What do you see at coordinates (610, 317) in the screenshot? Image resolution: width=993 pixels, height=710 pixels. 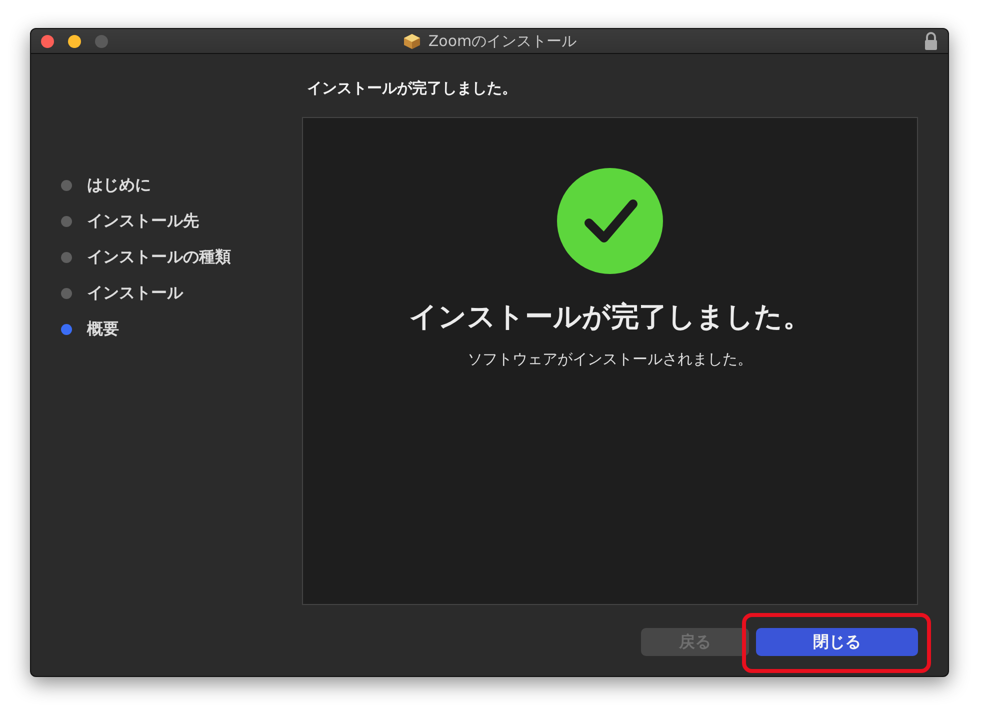 I see `completion-heading: インストールが完了しました。` at bounding box center [610, 317].